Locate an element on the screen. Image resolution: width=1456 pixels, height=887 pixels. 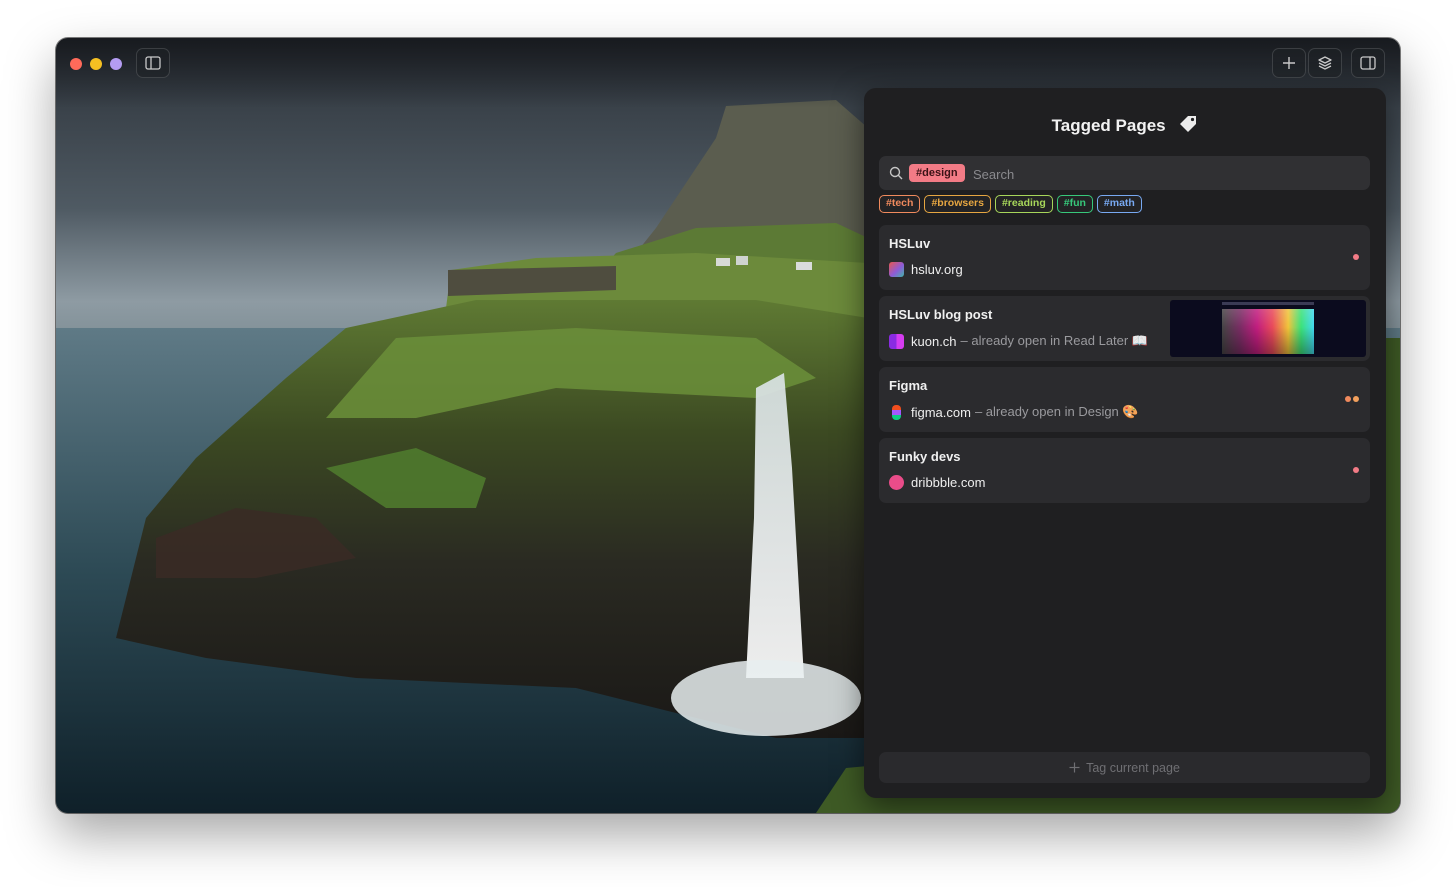
tag-icon is located at coordinates (1188, 126).